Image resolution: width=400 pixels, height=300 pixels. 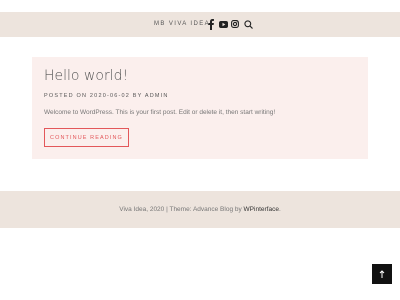 I want to click on facebook-icon, so click(x=211, y=24).